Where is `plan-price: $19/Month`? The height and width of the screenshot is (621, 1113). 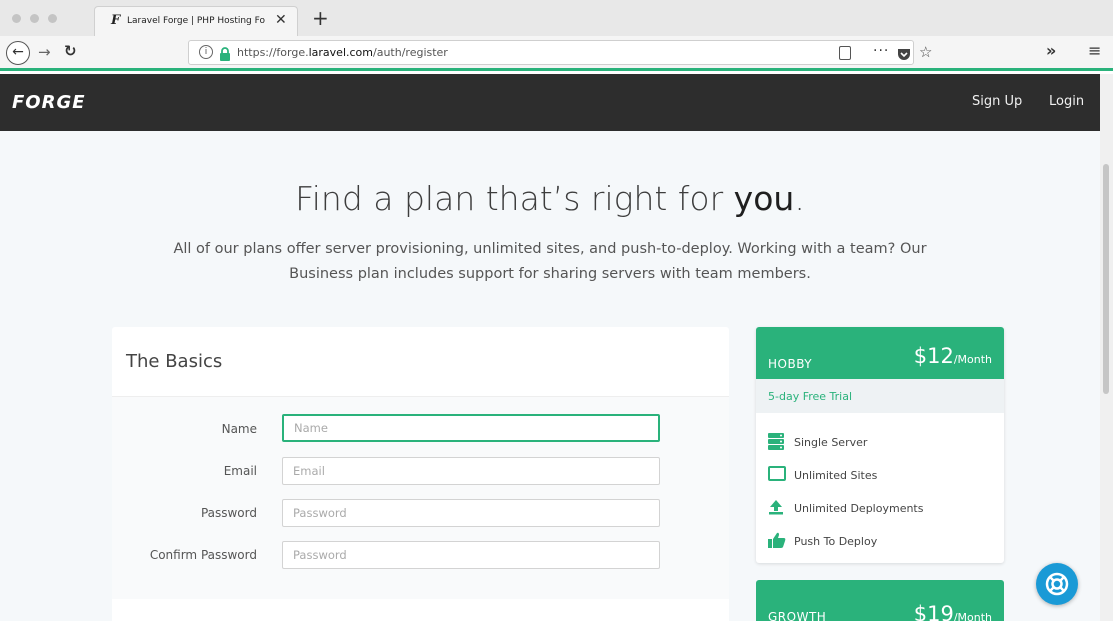
plan-price: $19/Month is located at coordinates (952, 611).